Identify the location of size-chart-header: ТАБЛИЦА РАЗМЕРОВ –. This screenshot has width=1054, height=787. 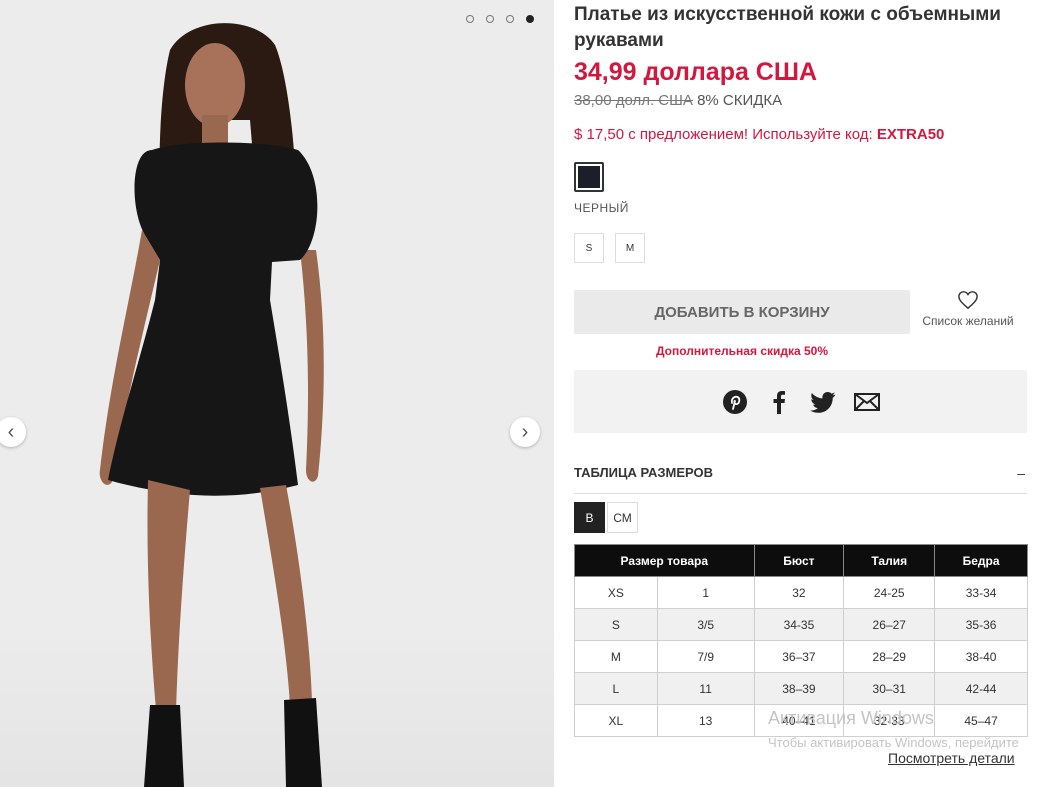
(800, 473).